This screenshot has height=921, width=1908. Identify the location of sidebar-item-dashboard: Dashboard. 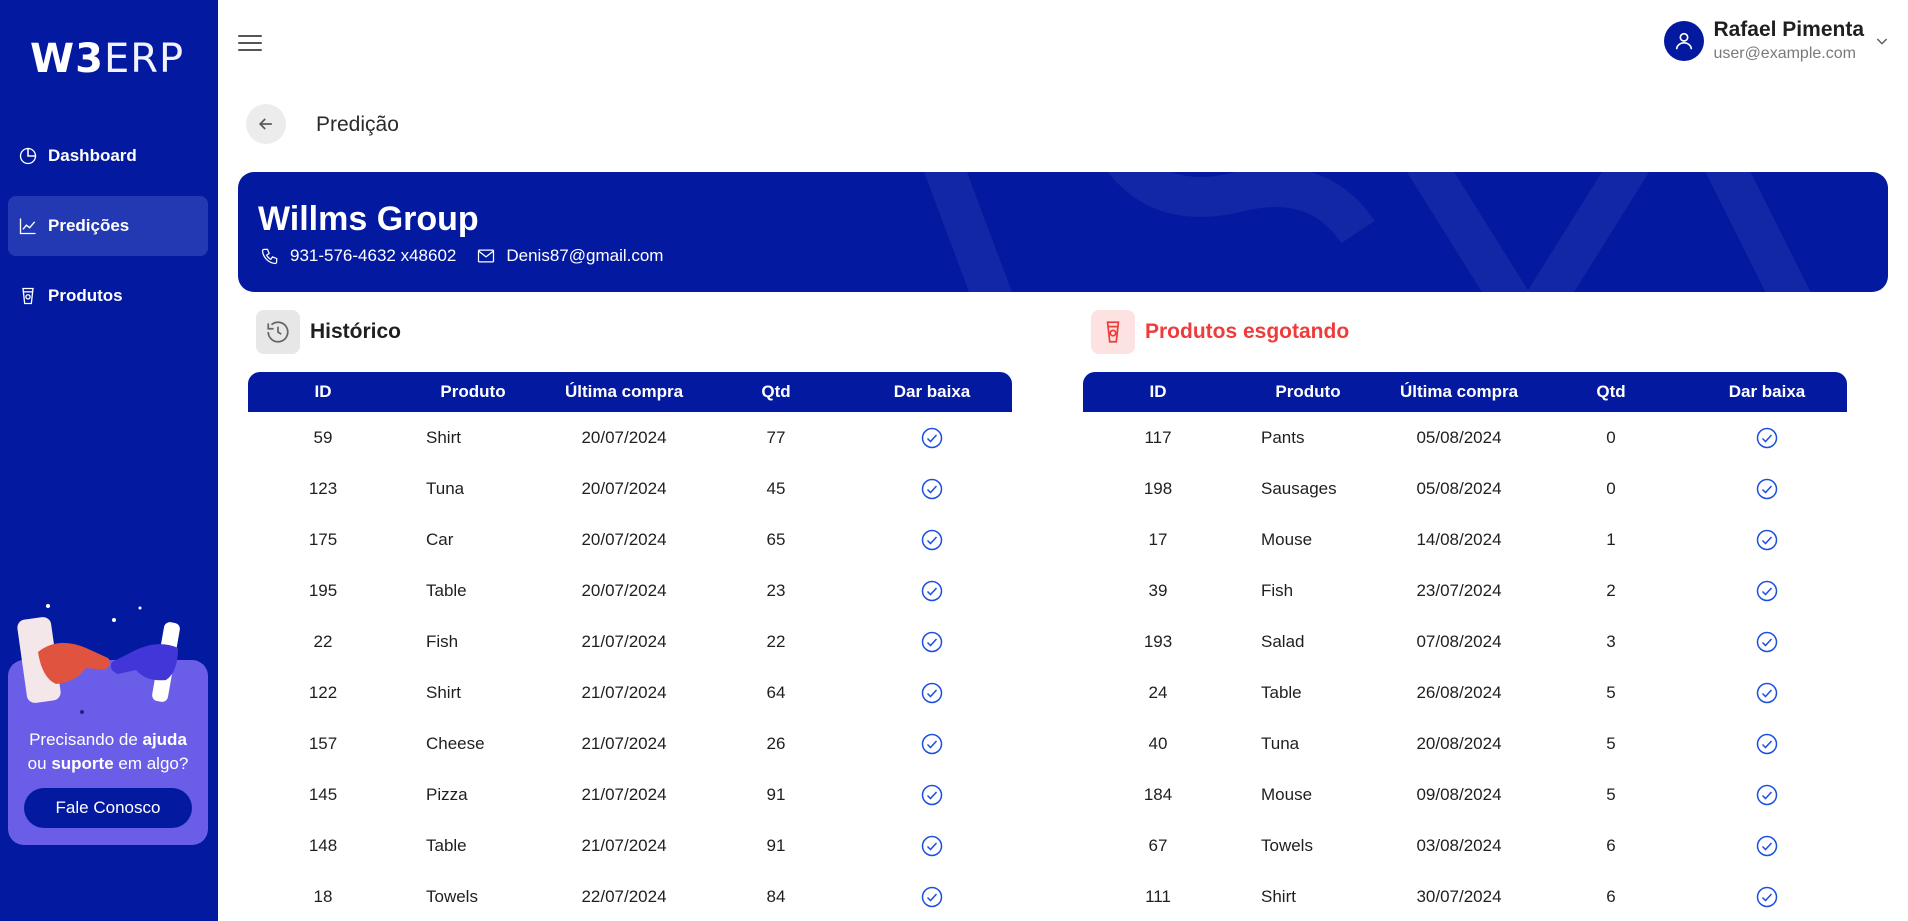
(108, 156).